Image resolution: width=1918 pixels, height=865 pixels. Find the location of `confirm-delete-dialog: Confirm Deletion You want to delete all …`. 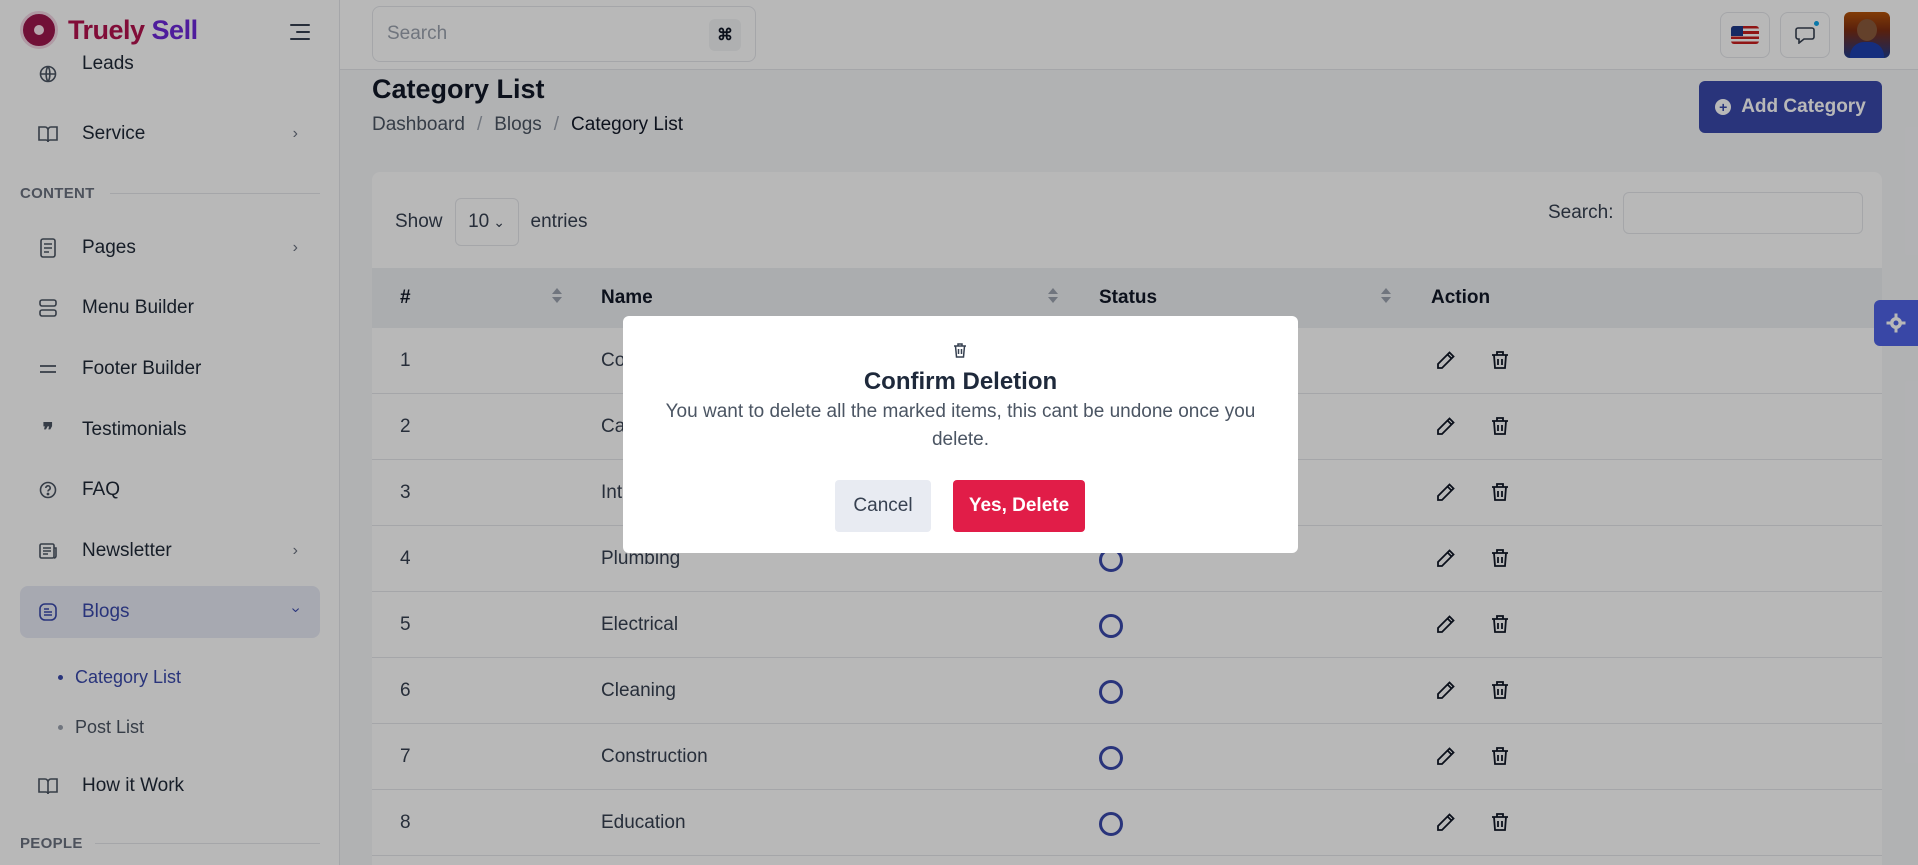

confirm-delete-dialog: Confirm Deletion You want to delete all … is located at coordinates (960, 434).